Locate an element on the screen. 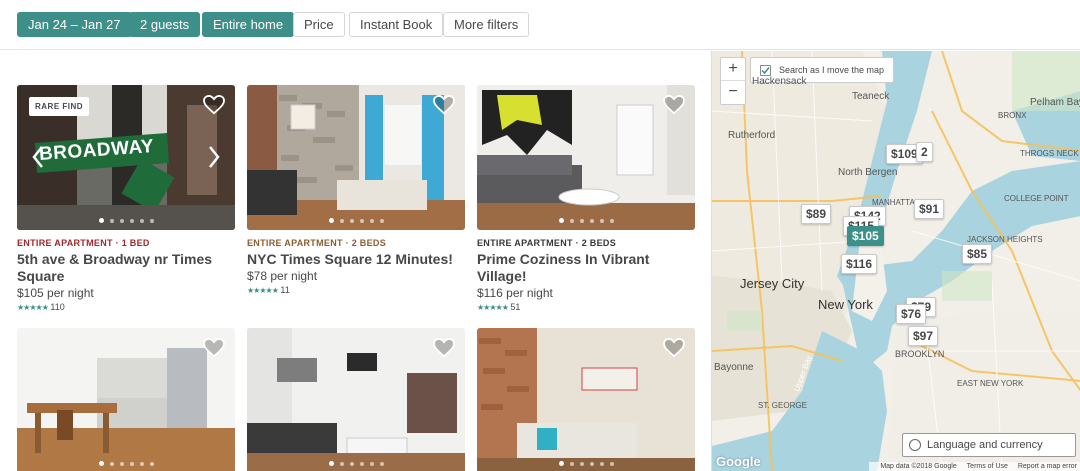 Image resolution: width=1080 pixels, height=471 pixels. map-label: Teaneck is located at coordinates (871, 96).